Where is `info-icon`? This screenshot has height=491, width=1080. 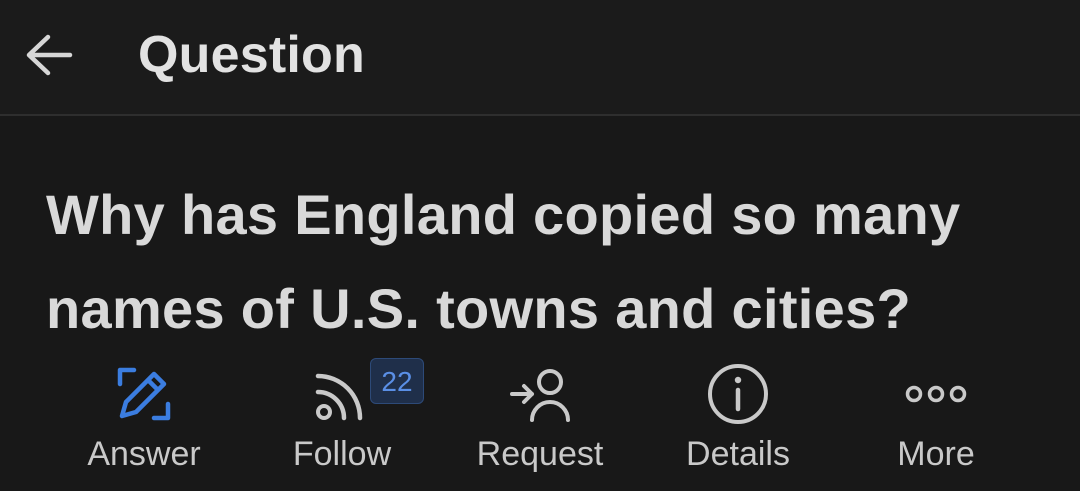
info-icon is located at coordinates (738, 394).